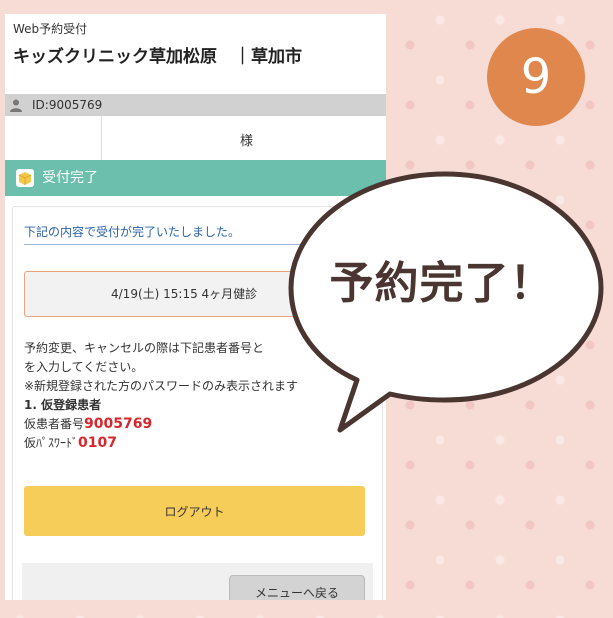 The image size is (613, 618). Describe the element at coordinates (70, 178) in the screenshot. I see `page-title: 受付完了` at that location.